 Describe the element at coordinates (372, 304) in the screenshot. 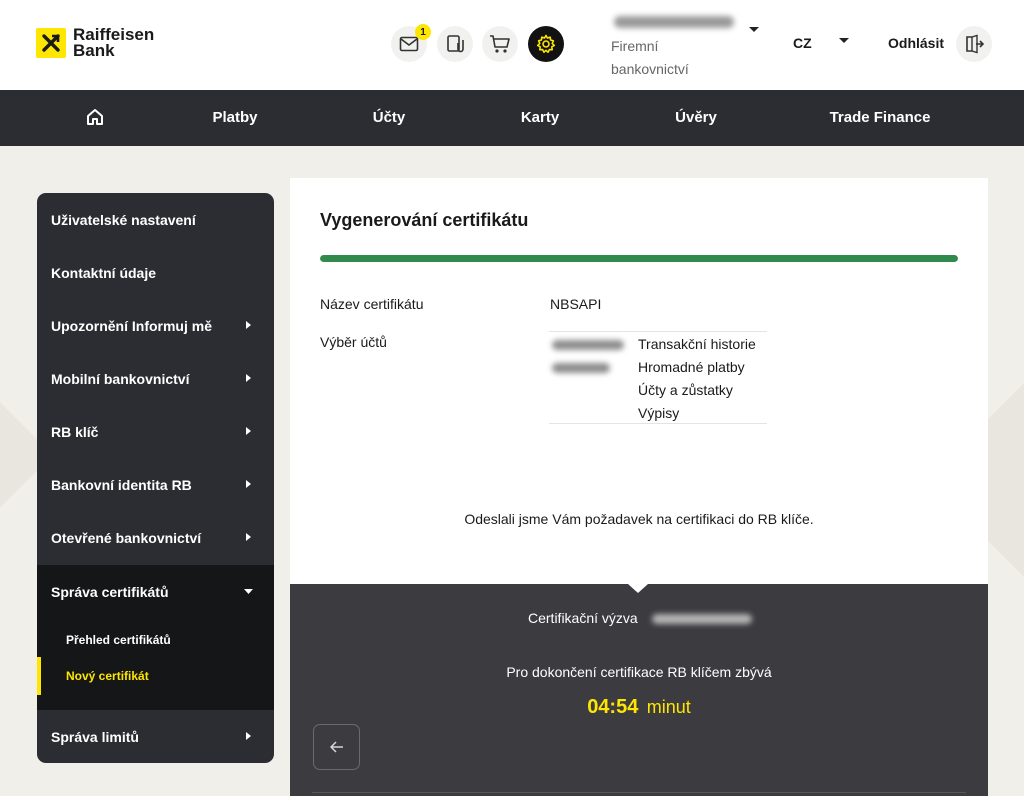

I see `certificate-name-label: Název certifikátu` at that location.